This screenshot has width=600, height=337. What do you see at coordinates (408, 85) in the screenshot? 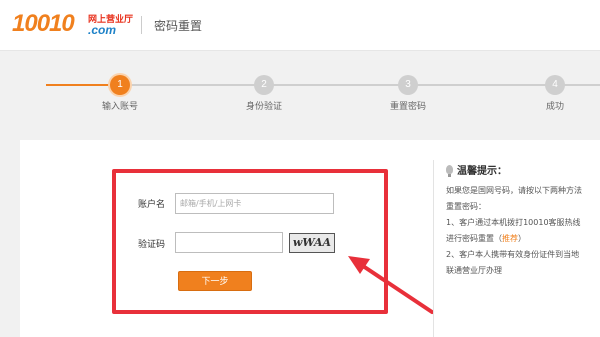
I see `step-3-circle: 3` at bounding box center [408, 85].